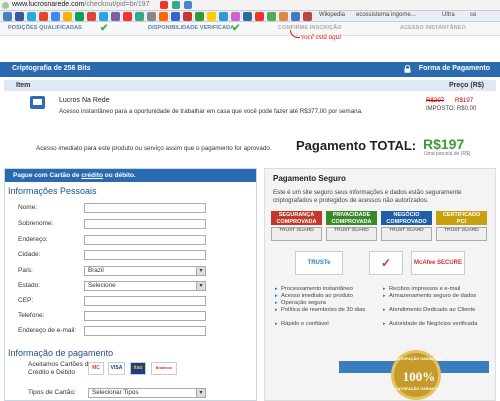  What do you see at coordinates (145, 331) in the screenshot?
I see `email-field` at bounding box center [145, 331].